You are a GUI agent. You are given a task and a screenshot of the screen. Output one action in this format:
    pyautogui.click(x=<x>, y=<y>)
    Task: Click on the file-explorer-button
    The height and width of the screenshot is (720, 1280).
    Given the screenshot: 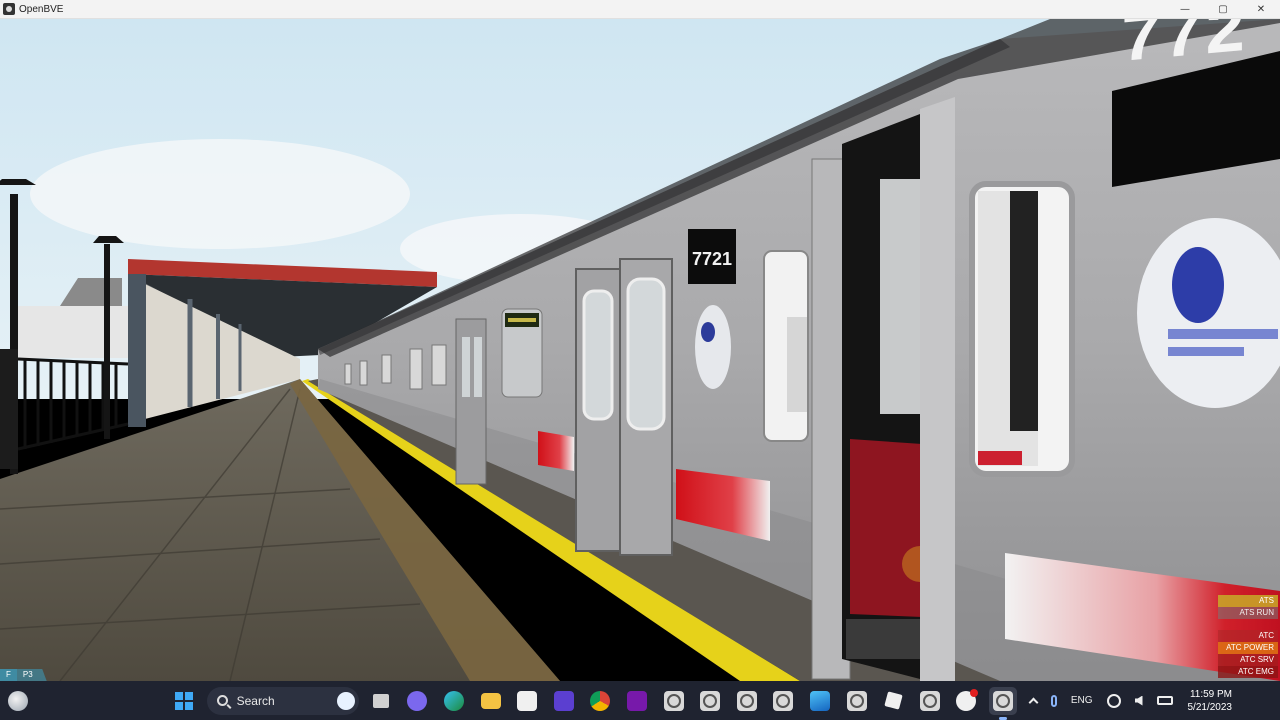 What is the action you would take?
    pyautogui.click(x=491, y=701)
    